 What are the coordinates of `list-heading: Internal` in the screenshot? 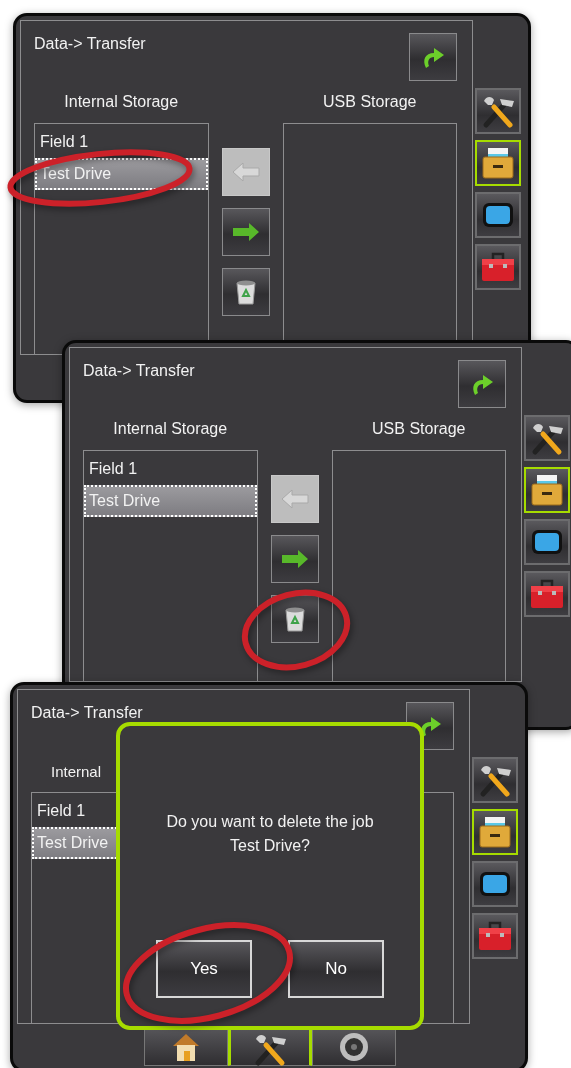 It's located at (76, 771).